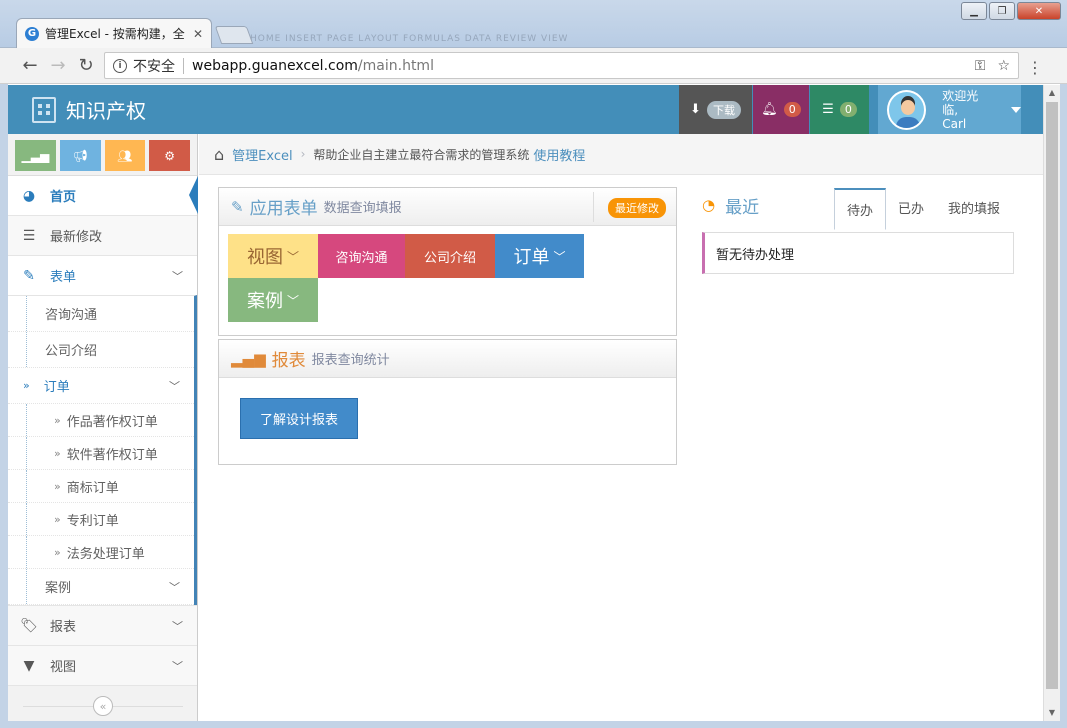 The height and width of the screenshot is (728, 1067). What do you see at coordinates (859, 209) in the screenshot?
I see `tab-todo: 待办` at bounding box center [859, 209].